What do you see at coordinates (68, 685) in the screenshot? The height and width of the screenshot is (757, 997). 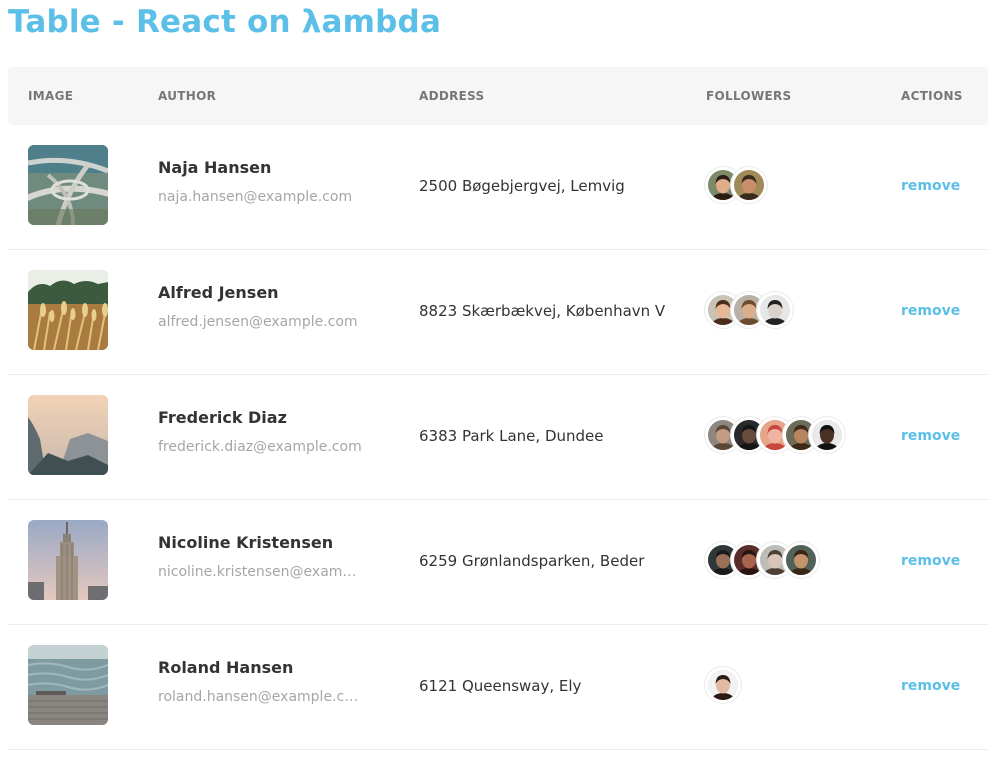 I see `pier-sea-image` at bounding box center [68, 685].